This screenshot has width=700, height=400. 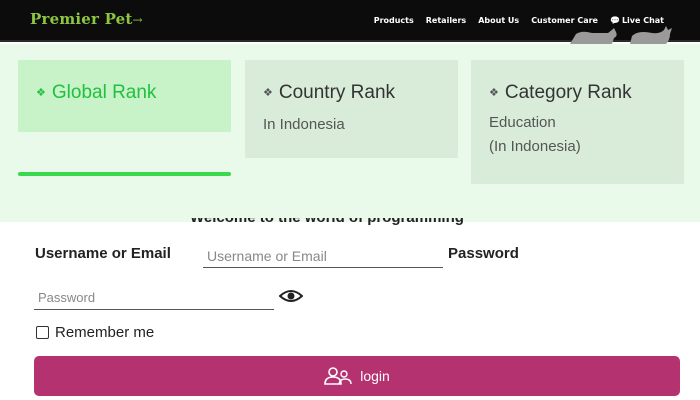 What do you see at coordinates (337, 92) in the screenshot?
I see `country-rank-title: Country Rank` at bounding box center [337, 92].